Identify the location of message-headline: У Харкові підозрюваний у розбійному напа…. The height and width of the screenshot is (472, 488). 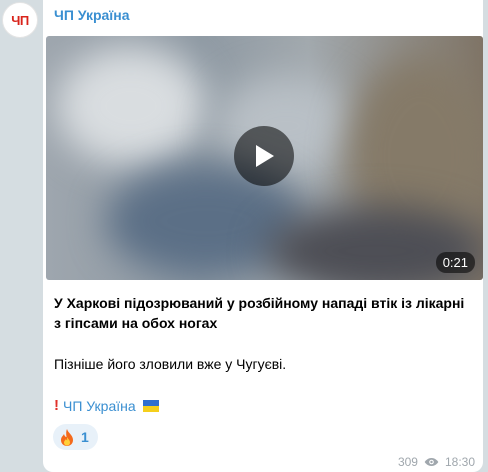
(259, 313).